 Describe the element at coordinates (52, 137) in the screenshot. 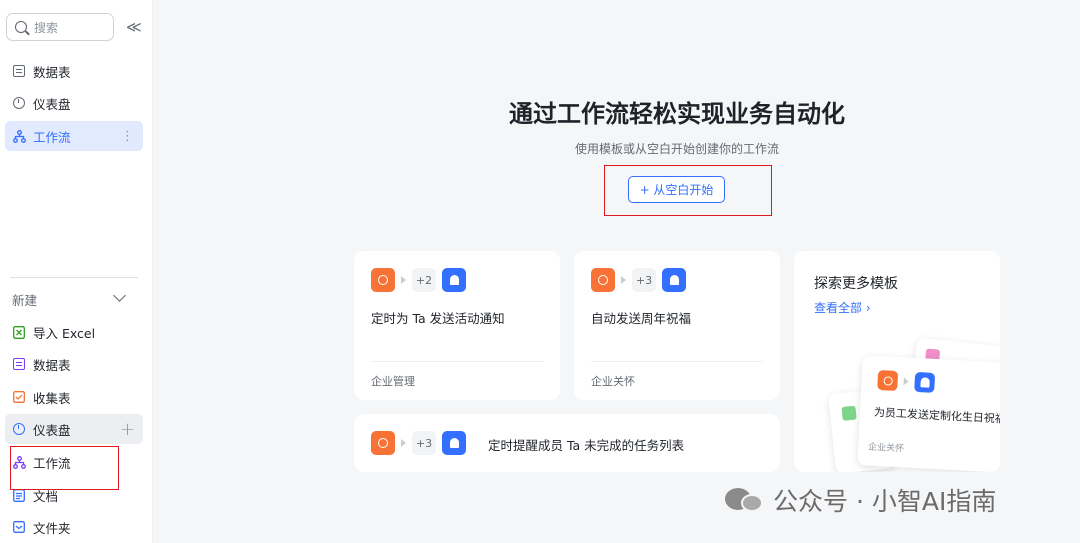

I see `sidebar-item-label: 工作流` at that location.